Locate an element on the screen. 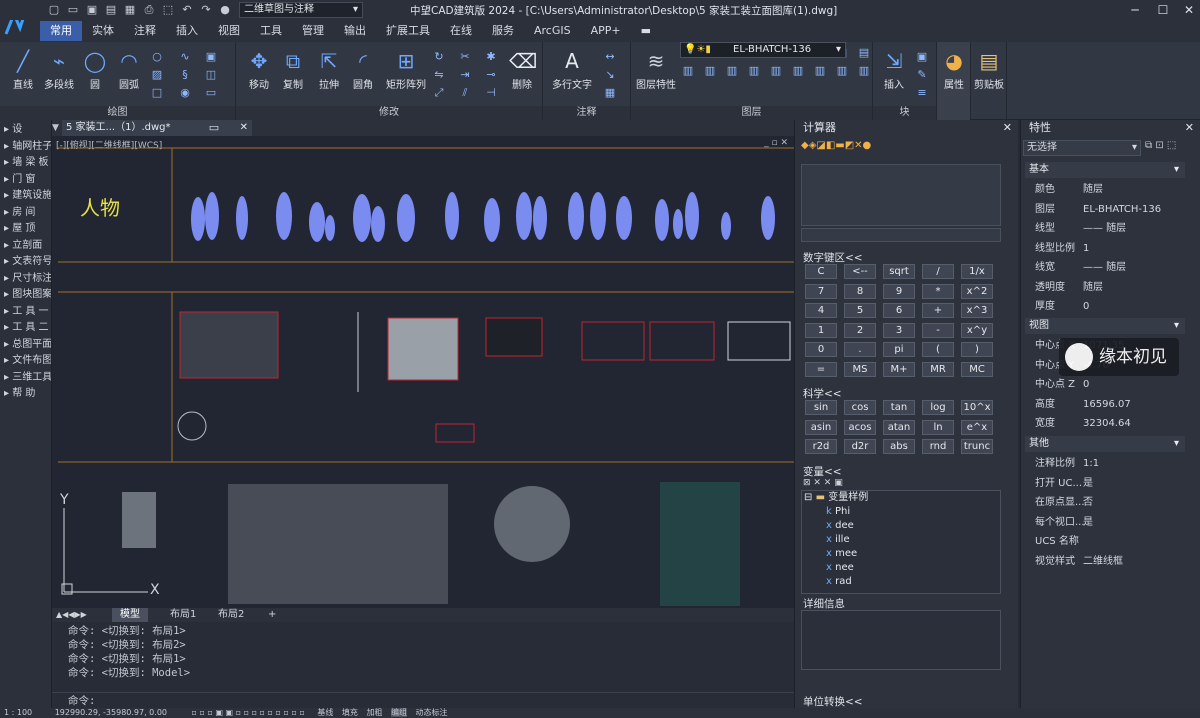  calc-key: asin is located at coordinates (821, 427).